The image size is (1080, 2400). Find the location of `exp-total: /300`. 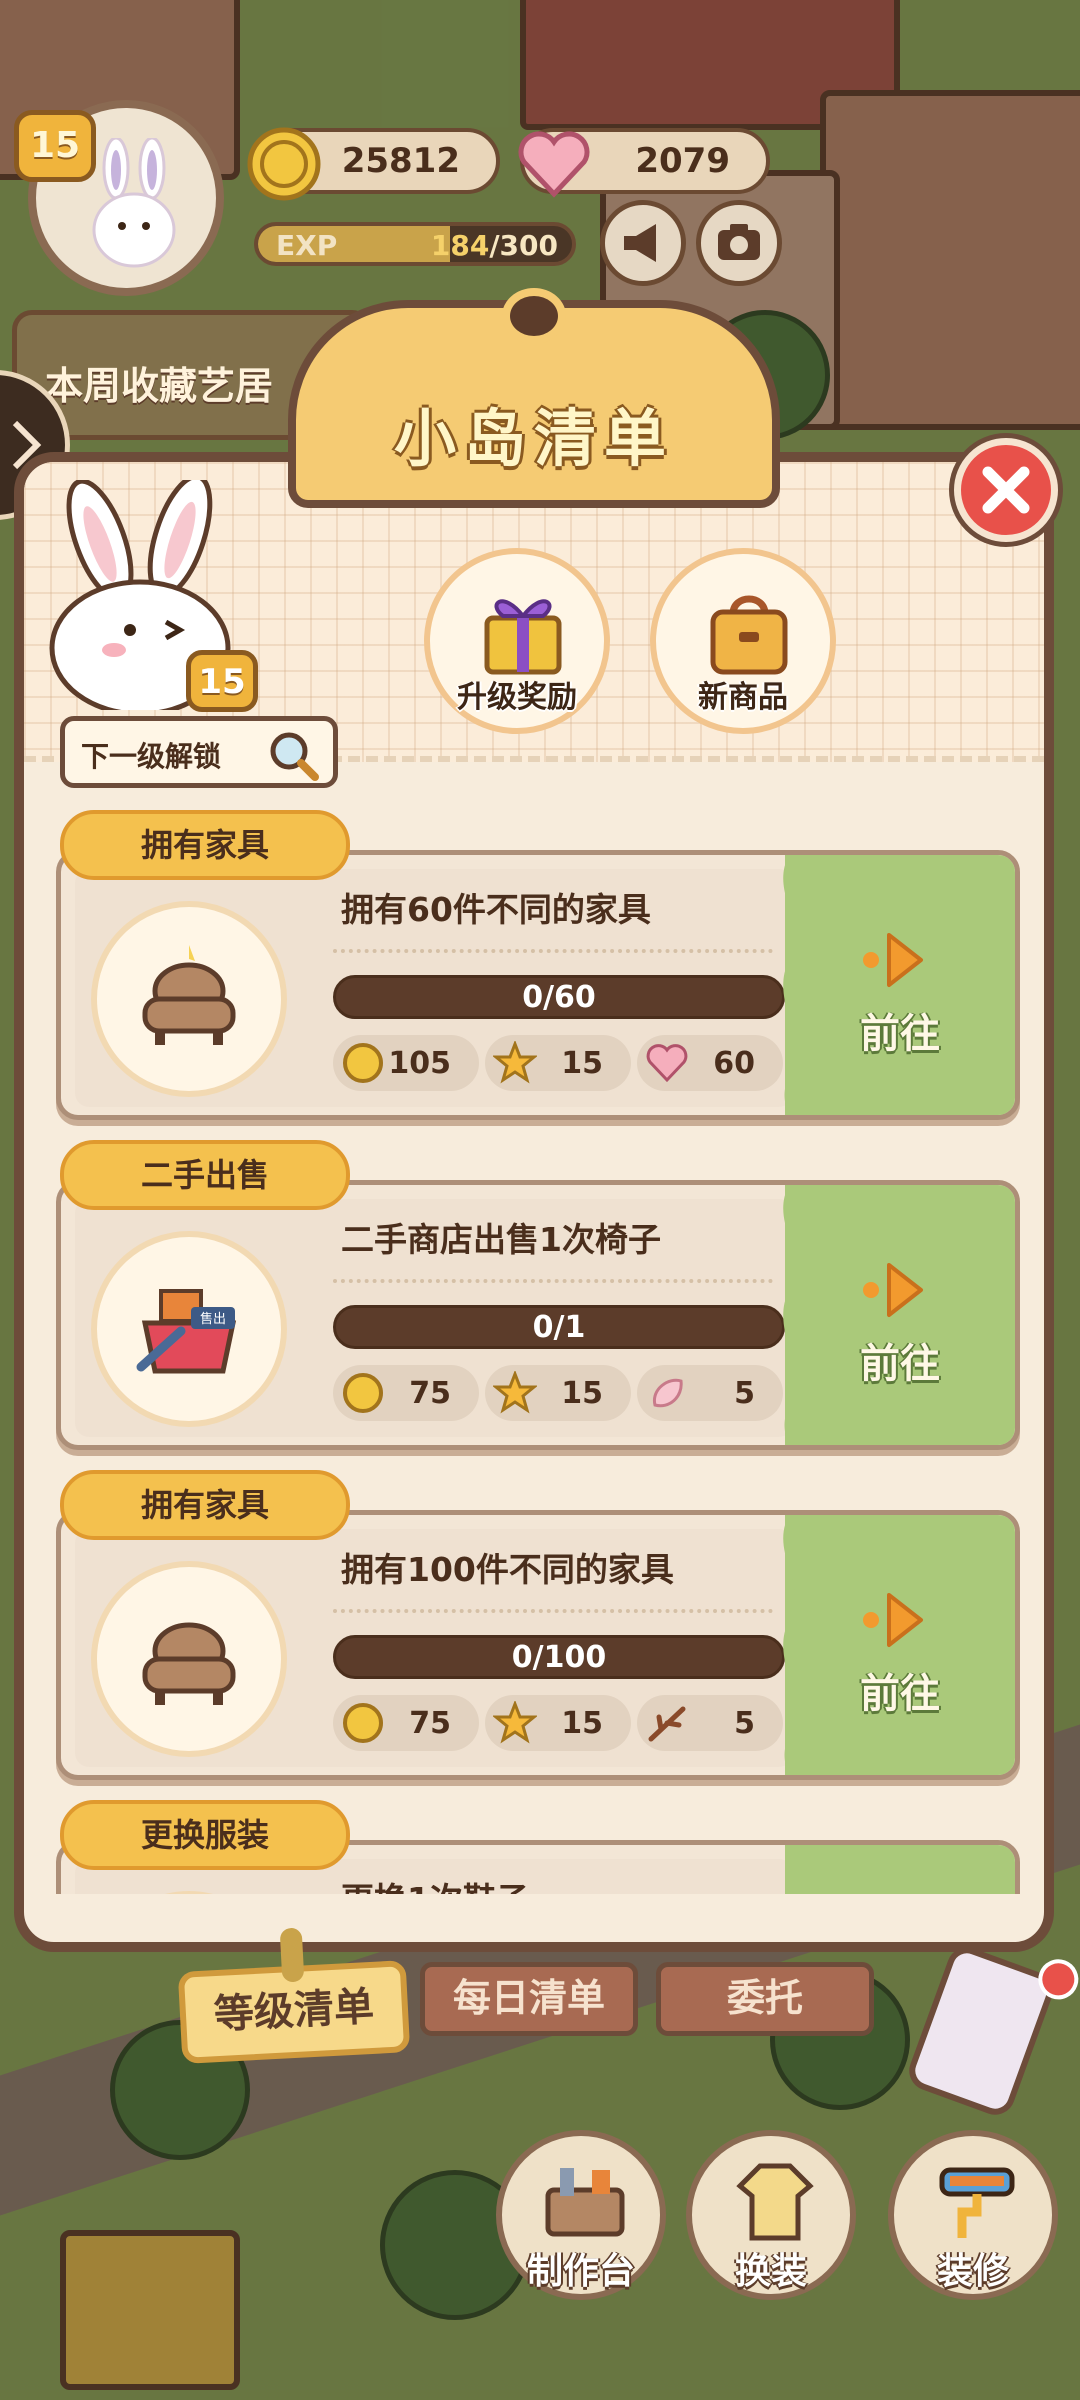

exp-total: /300 is located at coordinates (523, 245).